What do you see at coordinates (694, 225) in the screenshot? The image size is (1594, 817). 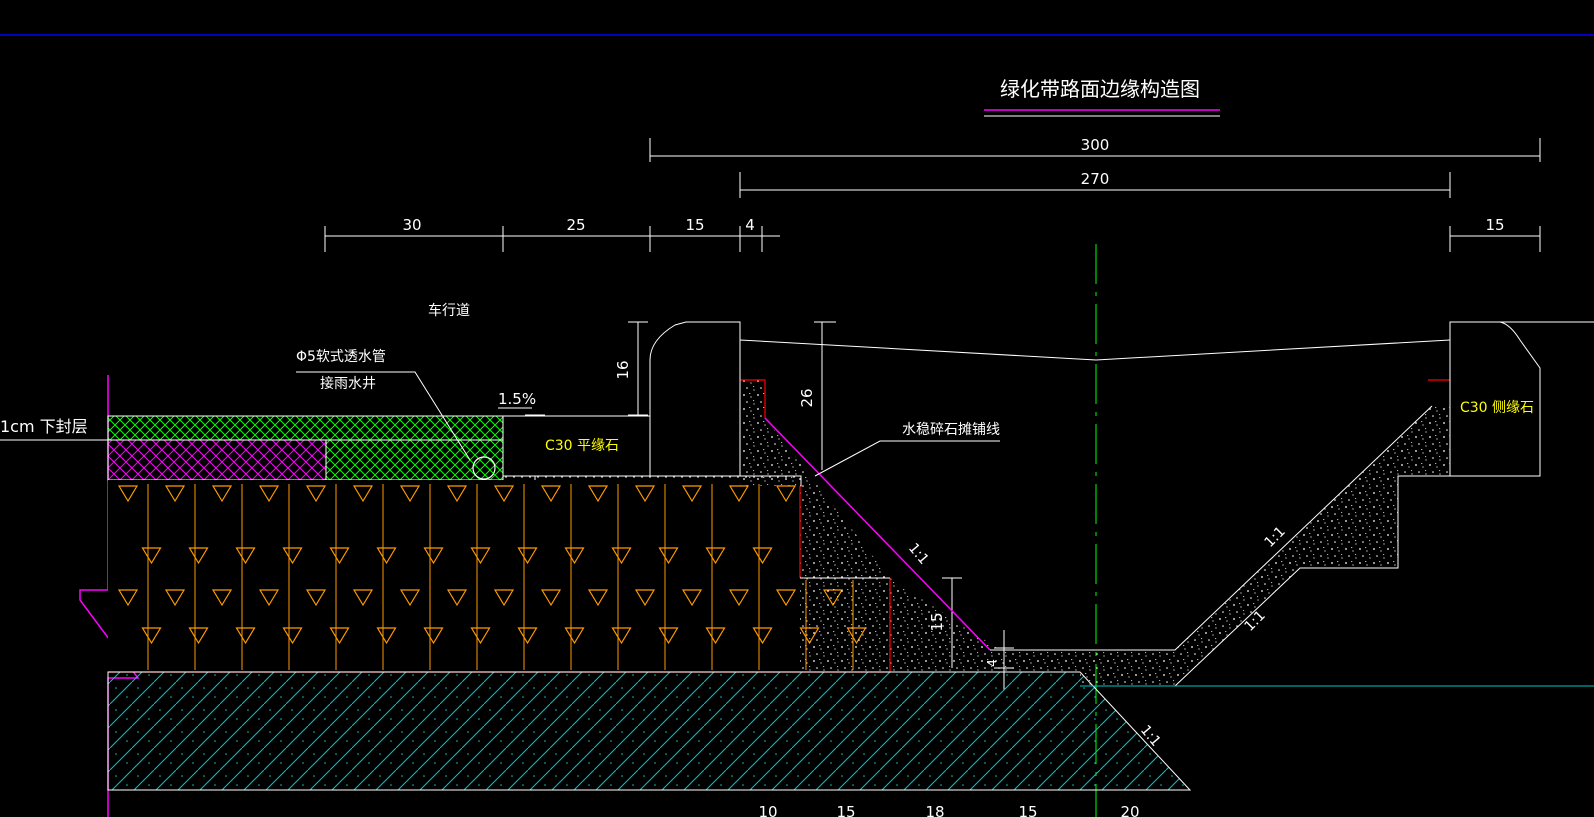 I see `dim-15-top: 15` at bounding box center [694, 225].